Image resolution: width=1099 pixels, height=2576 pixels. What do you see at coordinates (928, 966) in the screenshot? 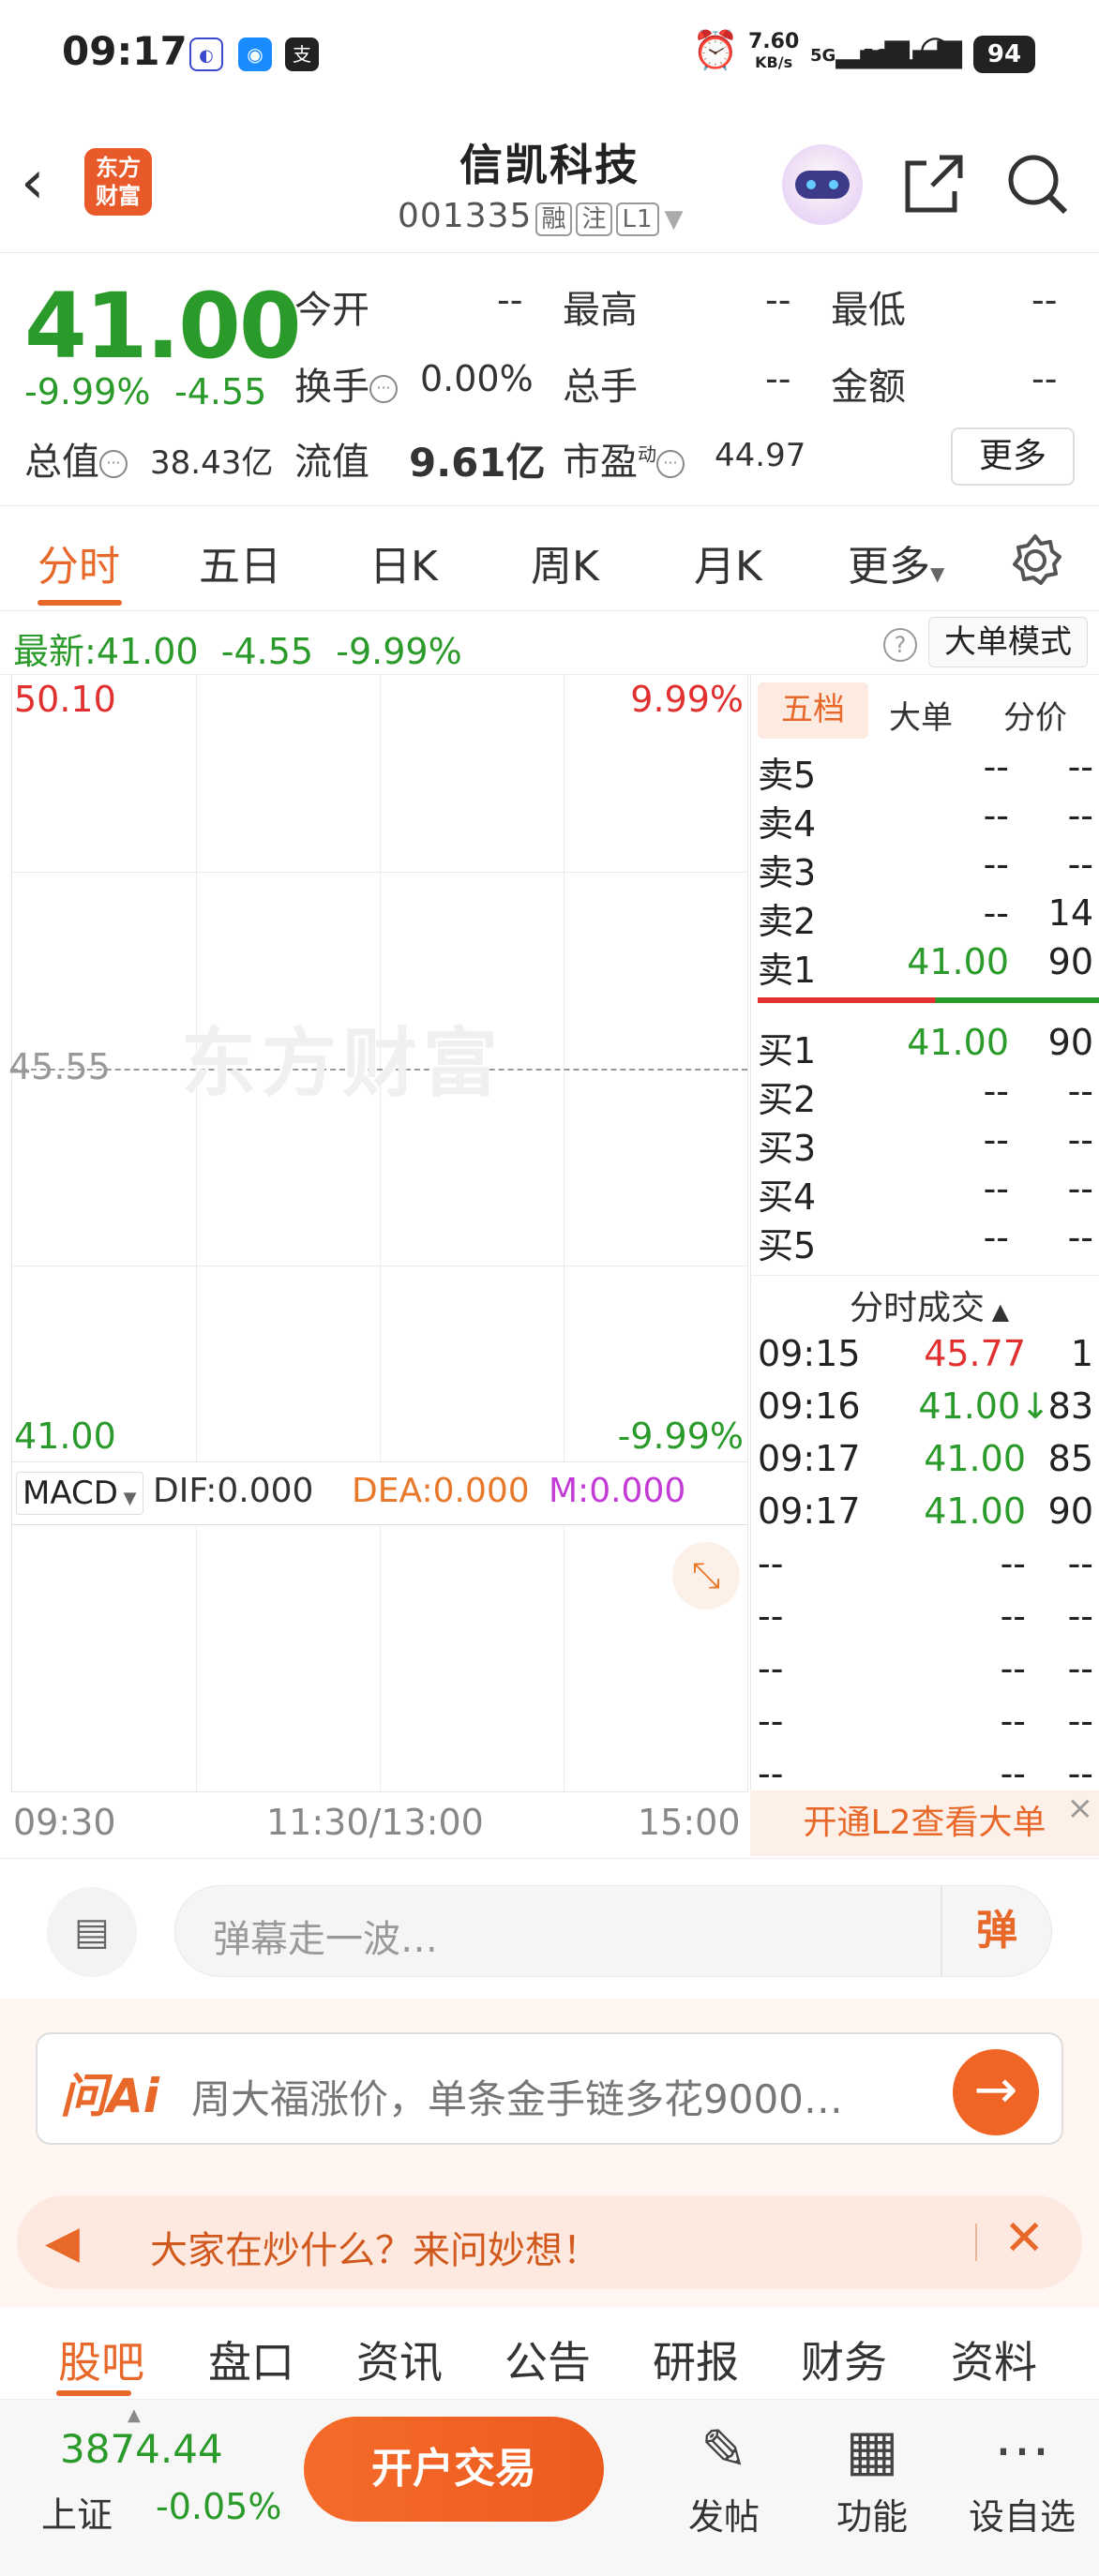
I see `ask-row: 卖1 41.00 90` at bounding box center [928, 966].